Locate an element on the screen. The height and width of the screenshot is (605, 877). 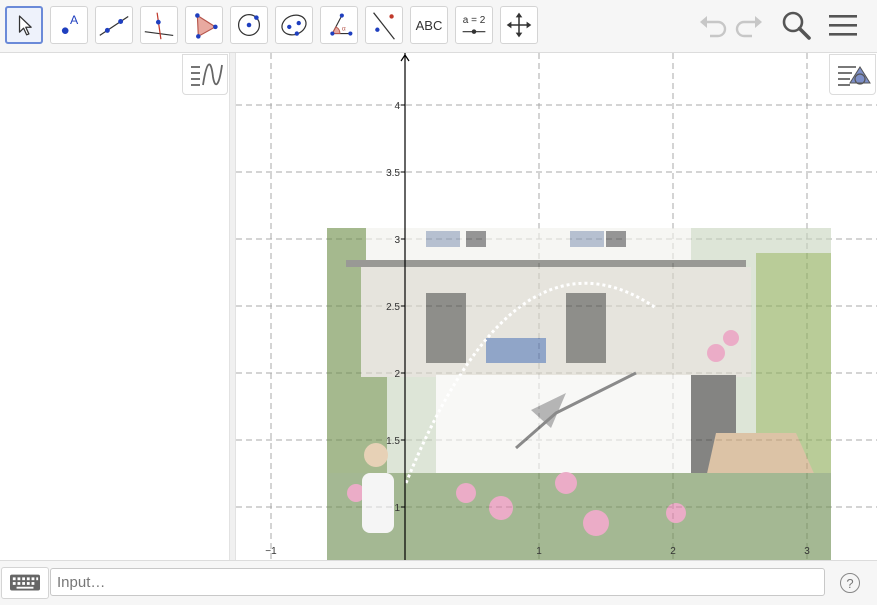
polygon-icon is located at coordinates (206, 26).